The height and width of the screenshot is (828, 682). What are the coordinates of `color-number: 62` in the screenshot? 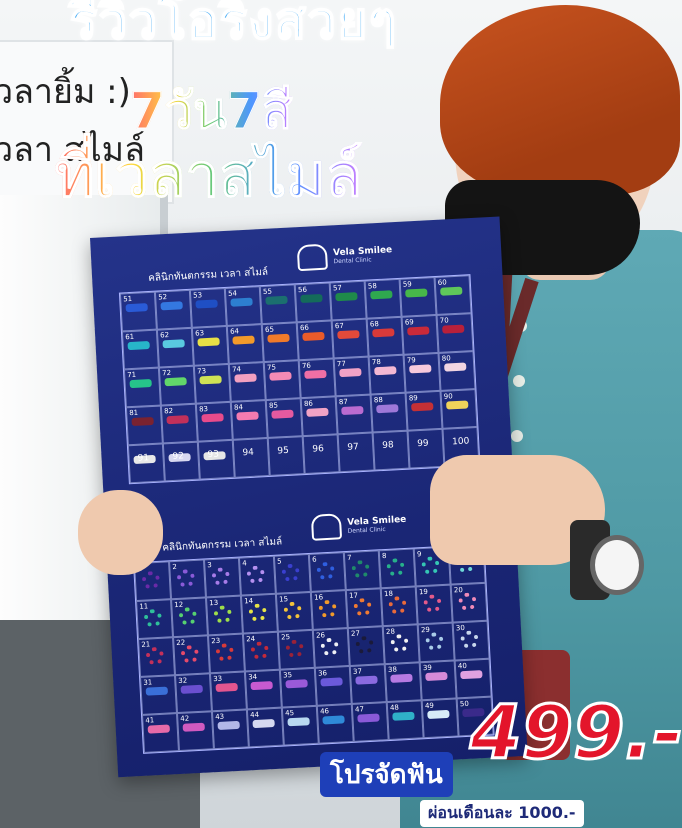 It's located at (164, 335).